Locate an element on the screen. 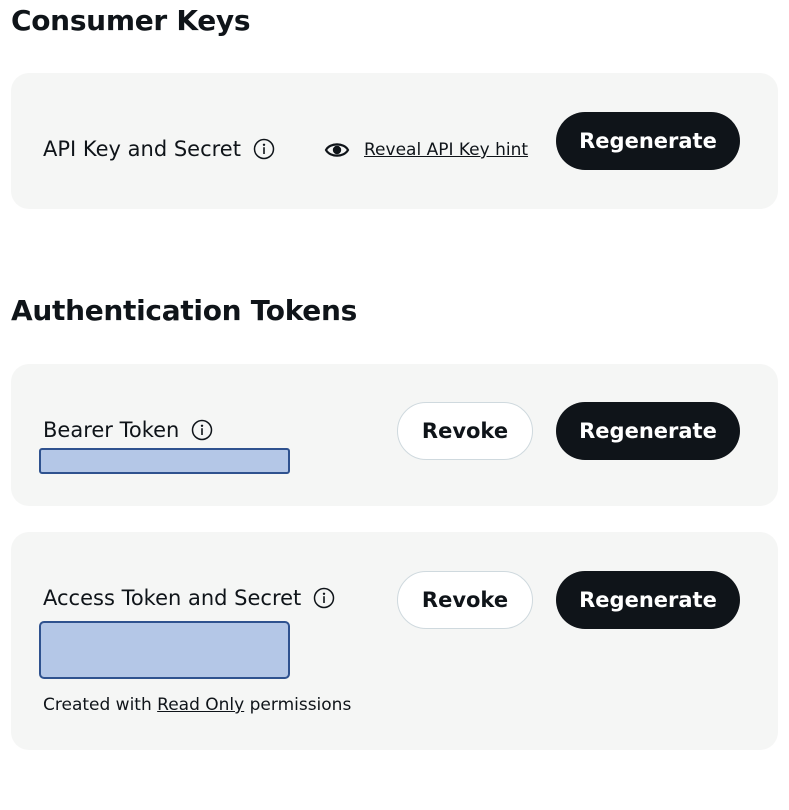  api-key-row-label: API Key and Secret is located at coordinates (159, 149).